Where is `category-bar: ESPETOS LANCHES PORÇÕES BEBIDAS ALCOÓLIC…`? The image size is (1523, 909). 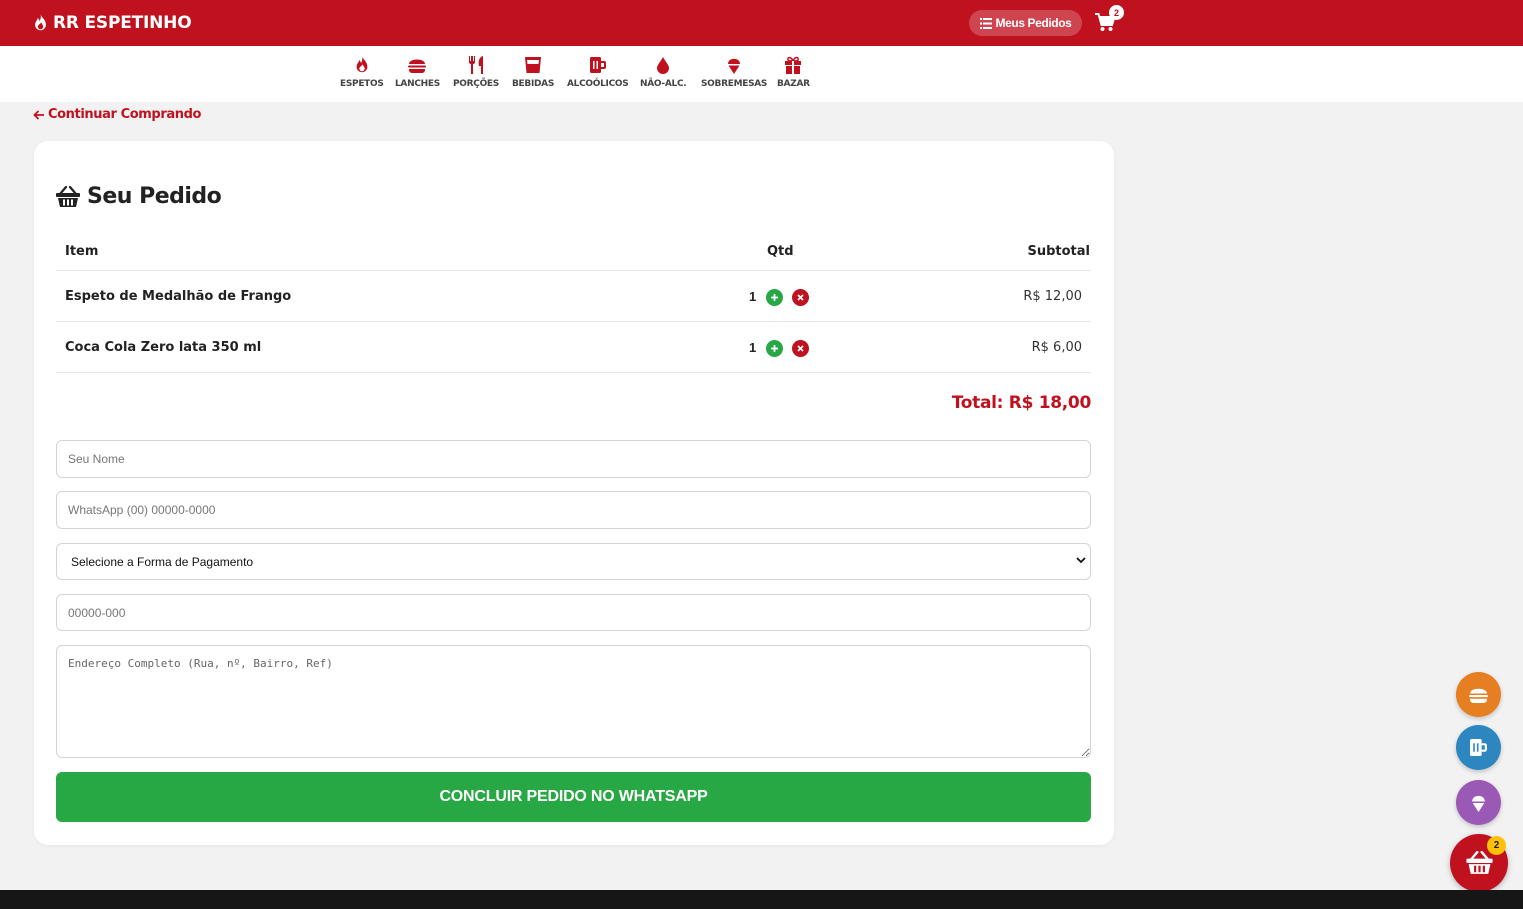
category-bar: ESPETOS LANCHES PORÇÕES BEBIDAS ALCOÓLIC… is located at coordinates (761, 74).